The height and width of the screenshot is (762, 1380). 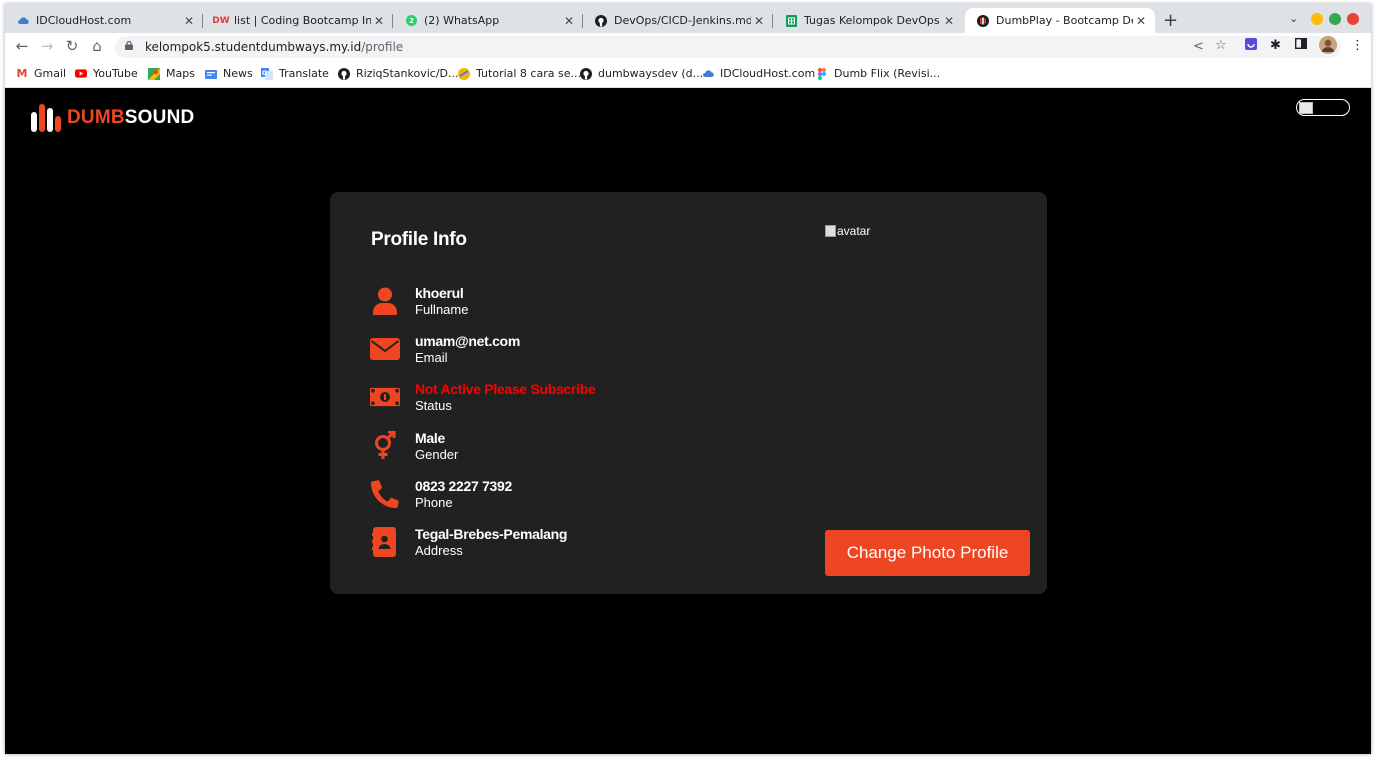 What do you see at coordinates (159, 117) in the screenshot?
I see `logo-text-white: SOUND` at bounding box center [159, 117].